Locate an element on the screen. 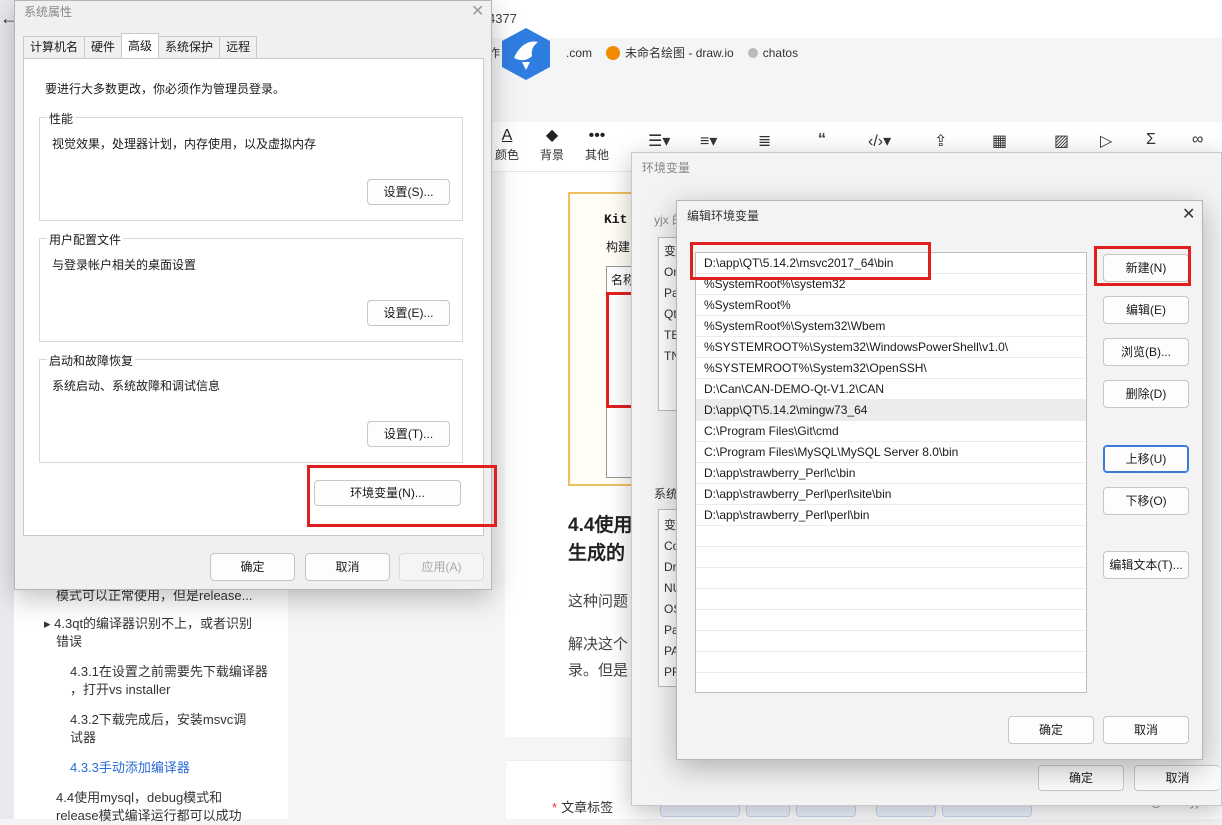  path-row: %SystemRoot%\system32 is located at coordinates (891, 284).